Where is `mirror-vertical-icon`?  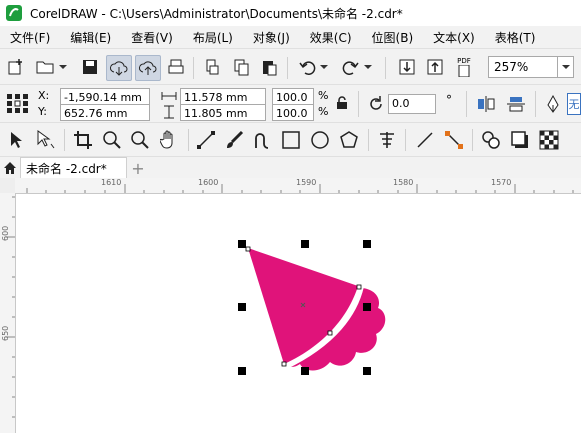 mirror-vertical-icon is located at coordinates (516, 104).